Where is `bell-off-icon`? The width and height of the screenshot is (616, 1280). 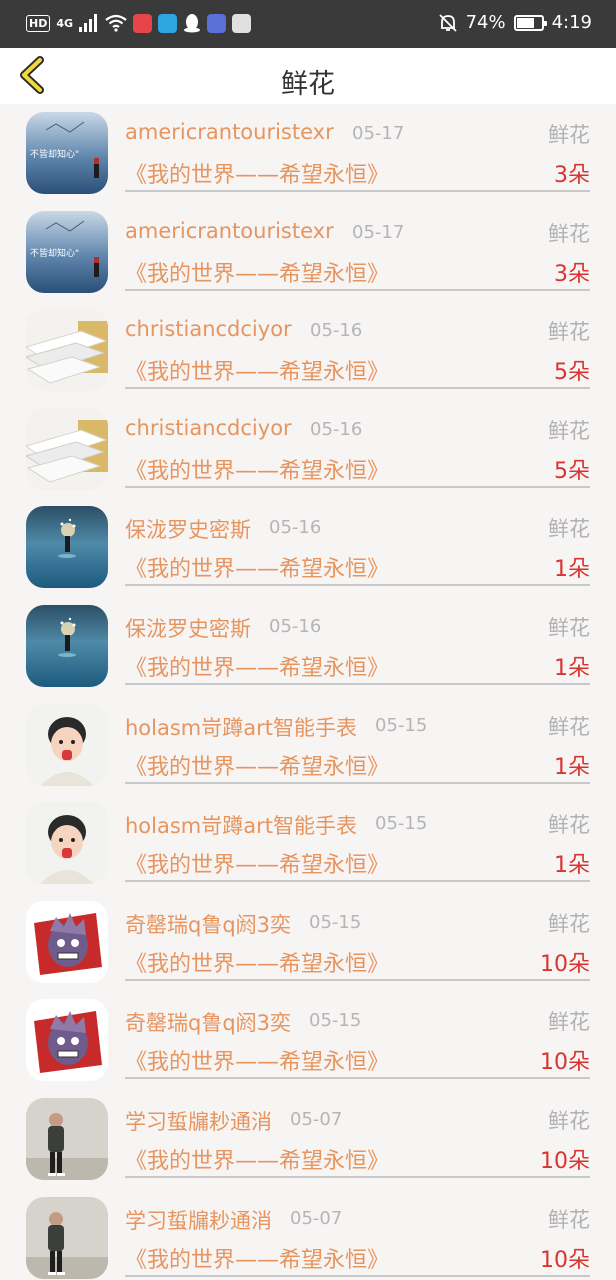 bell-off-icon is located at coordinates (447, 22).